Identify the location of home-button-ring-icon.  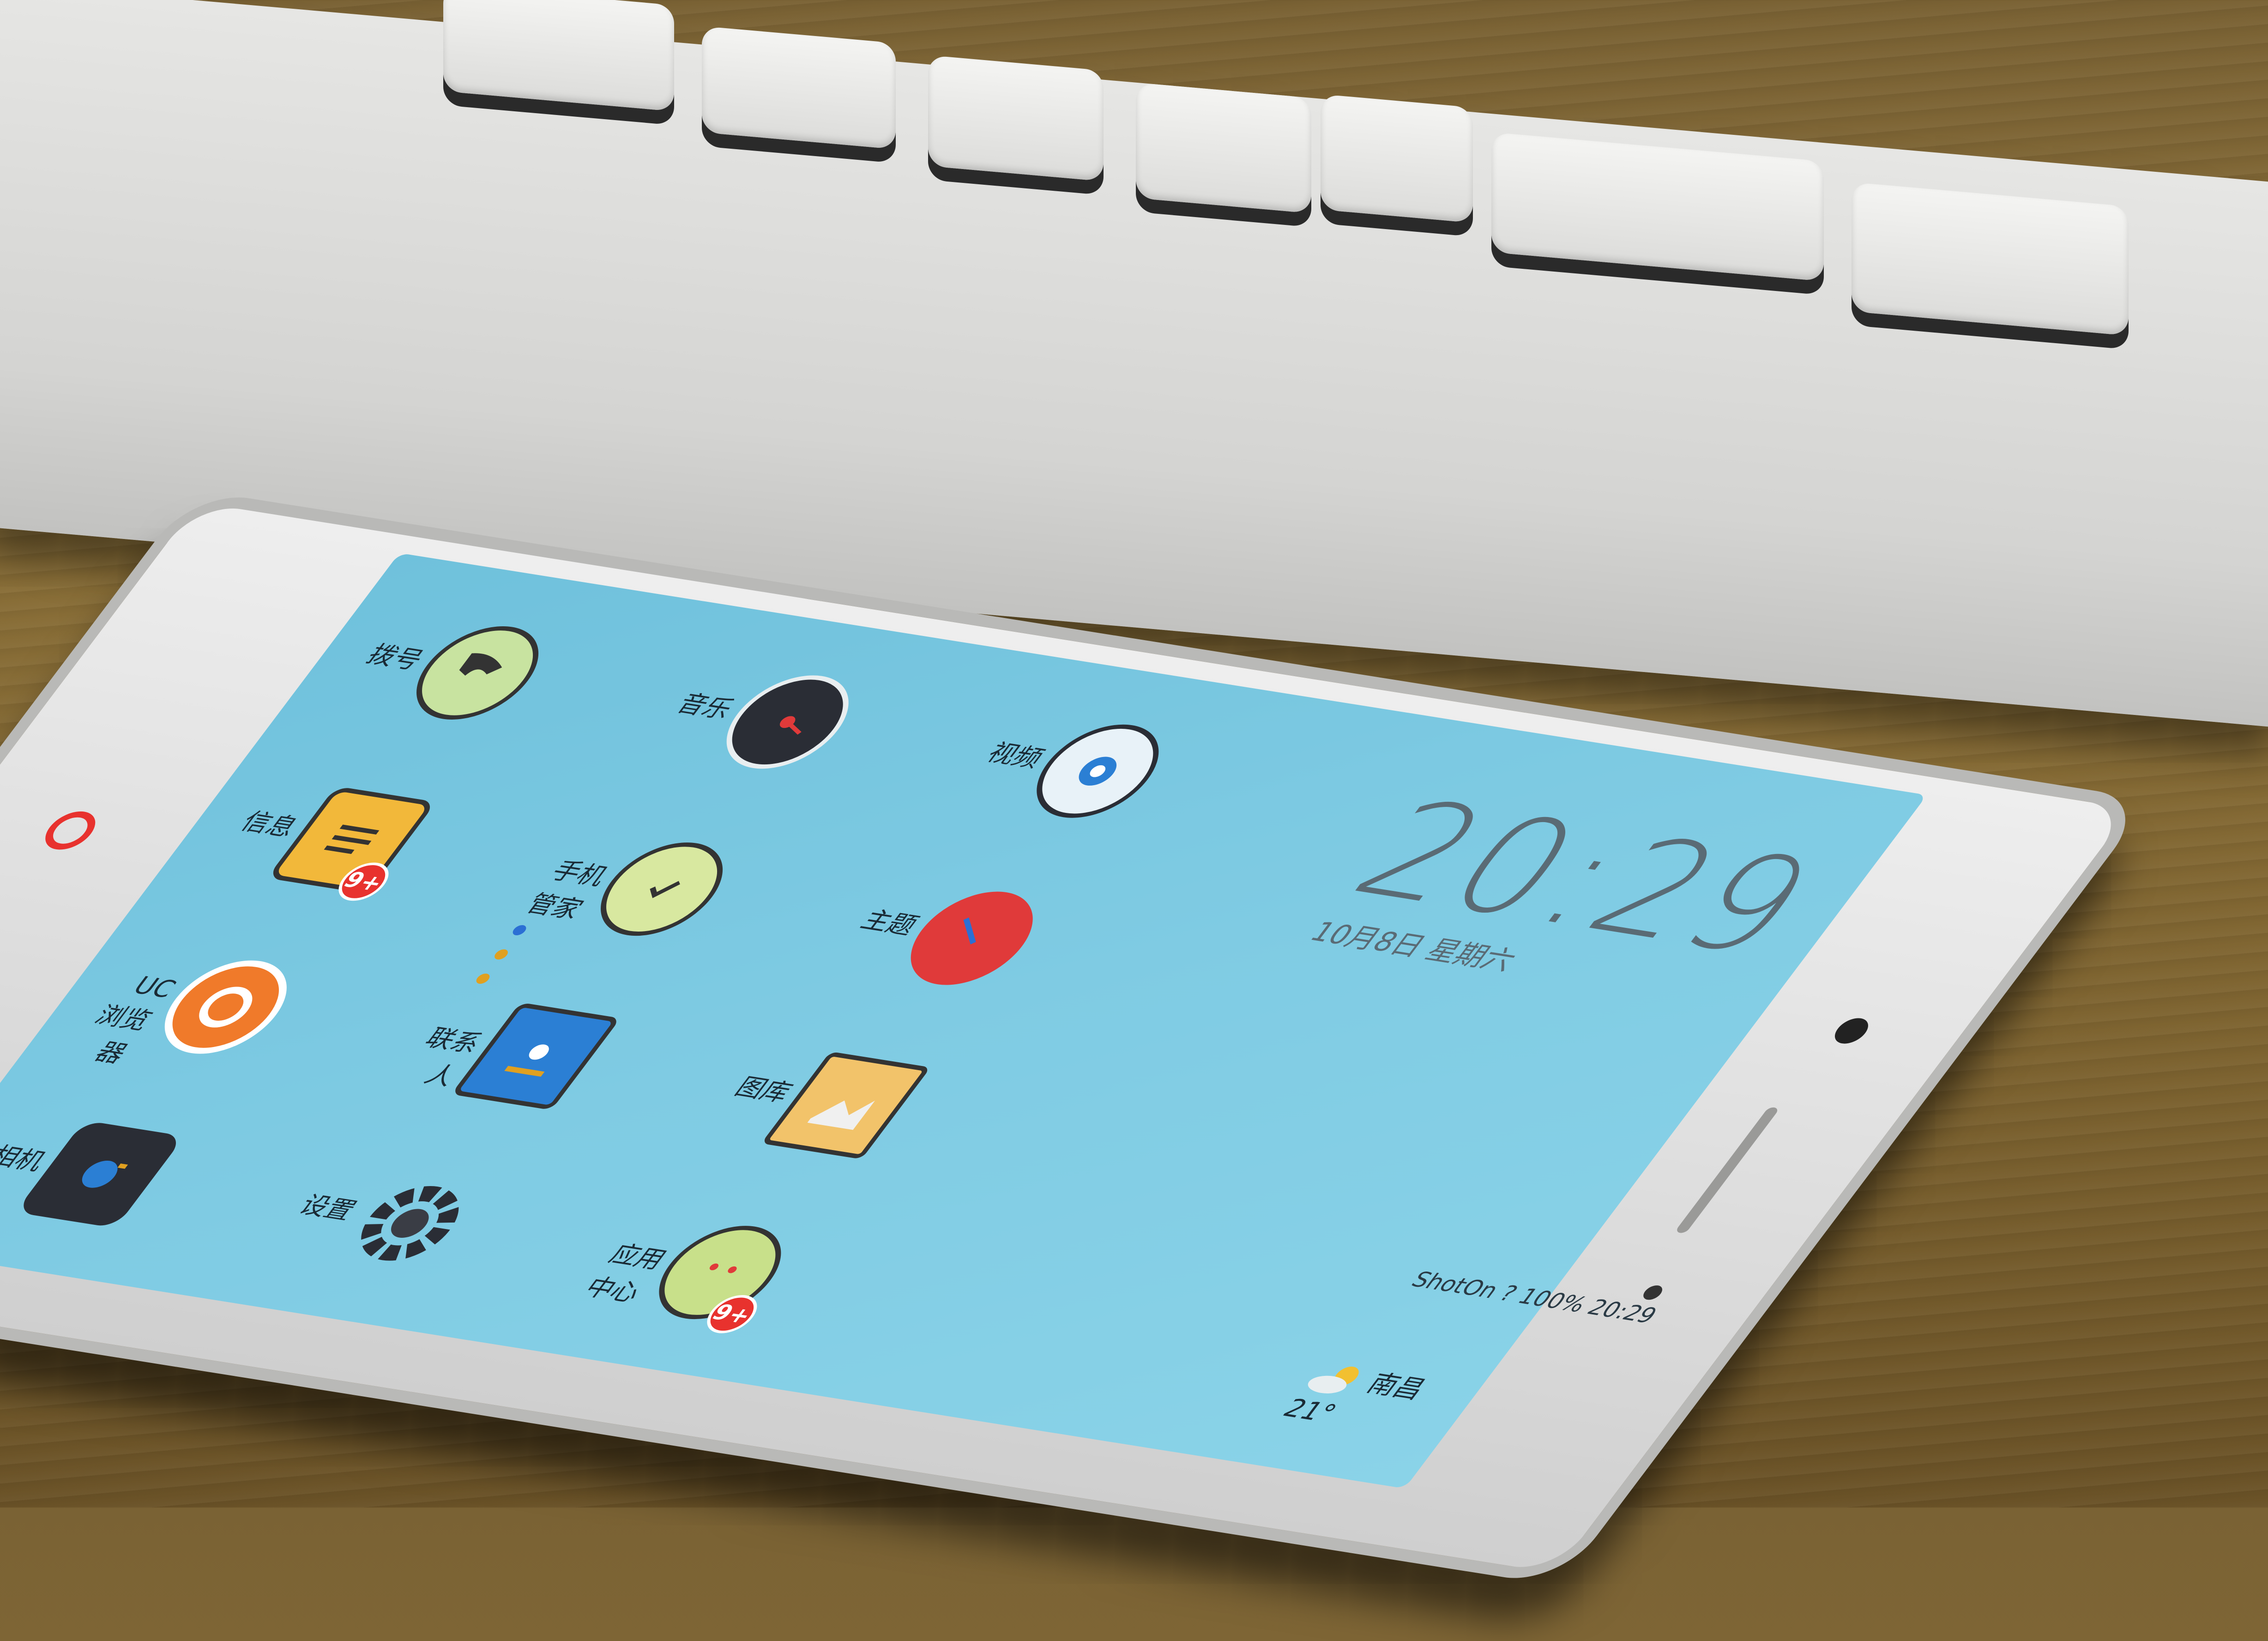
(70, 830).